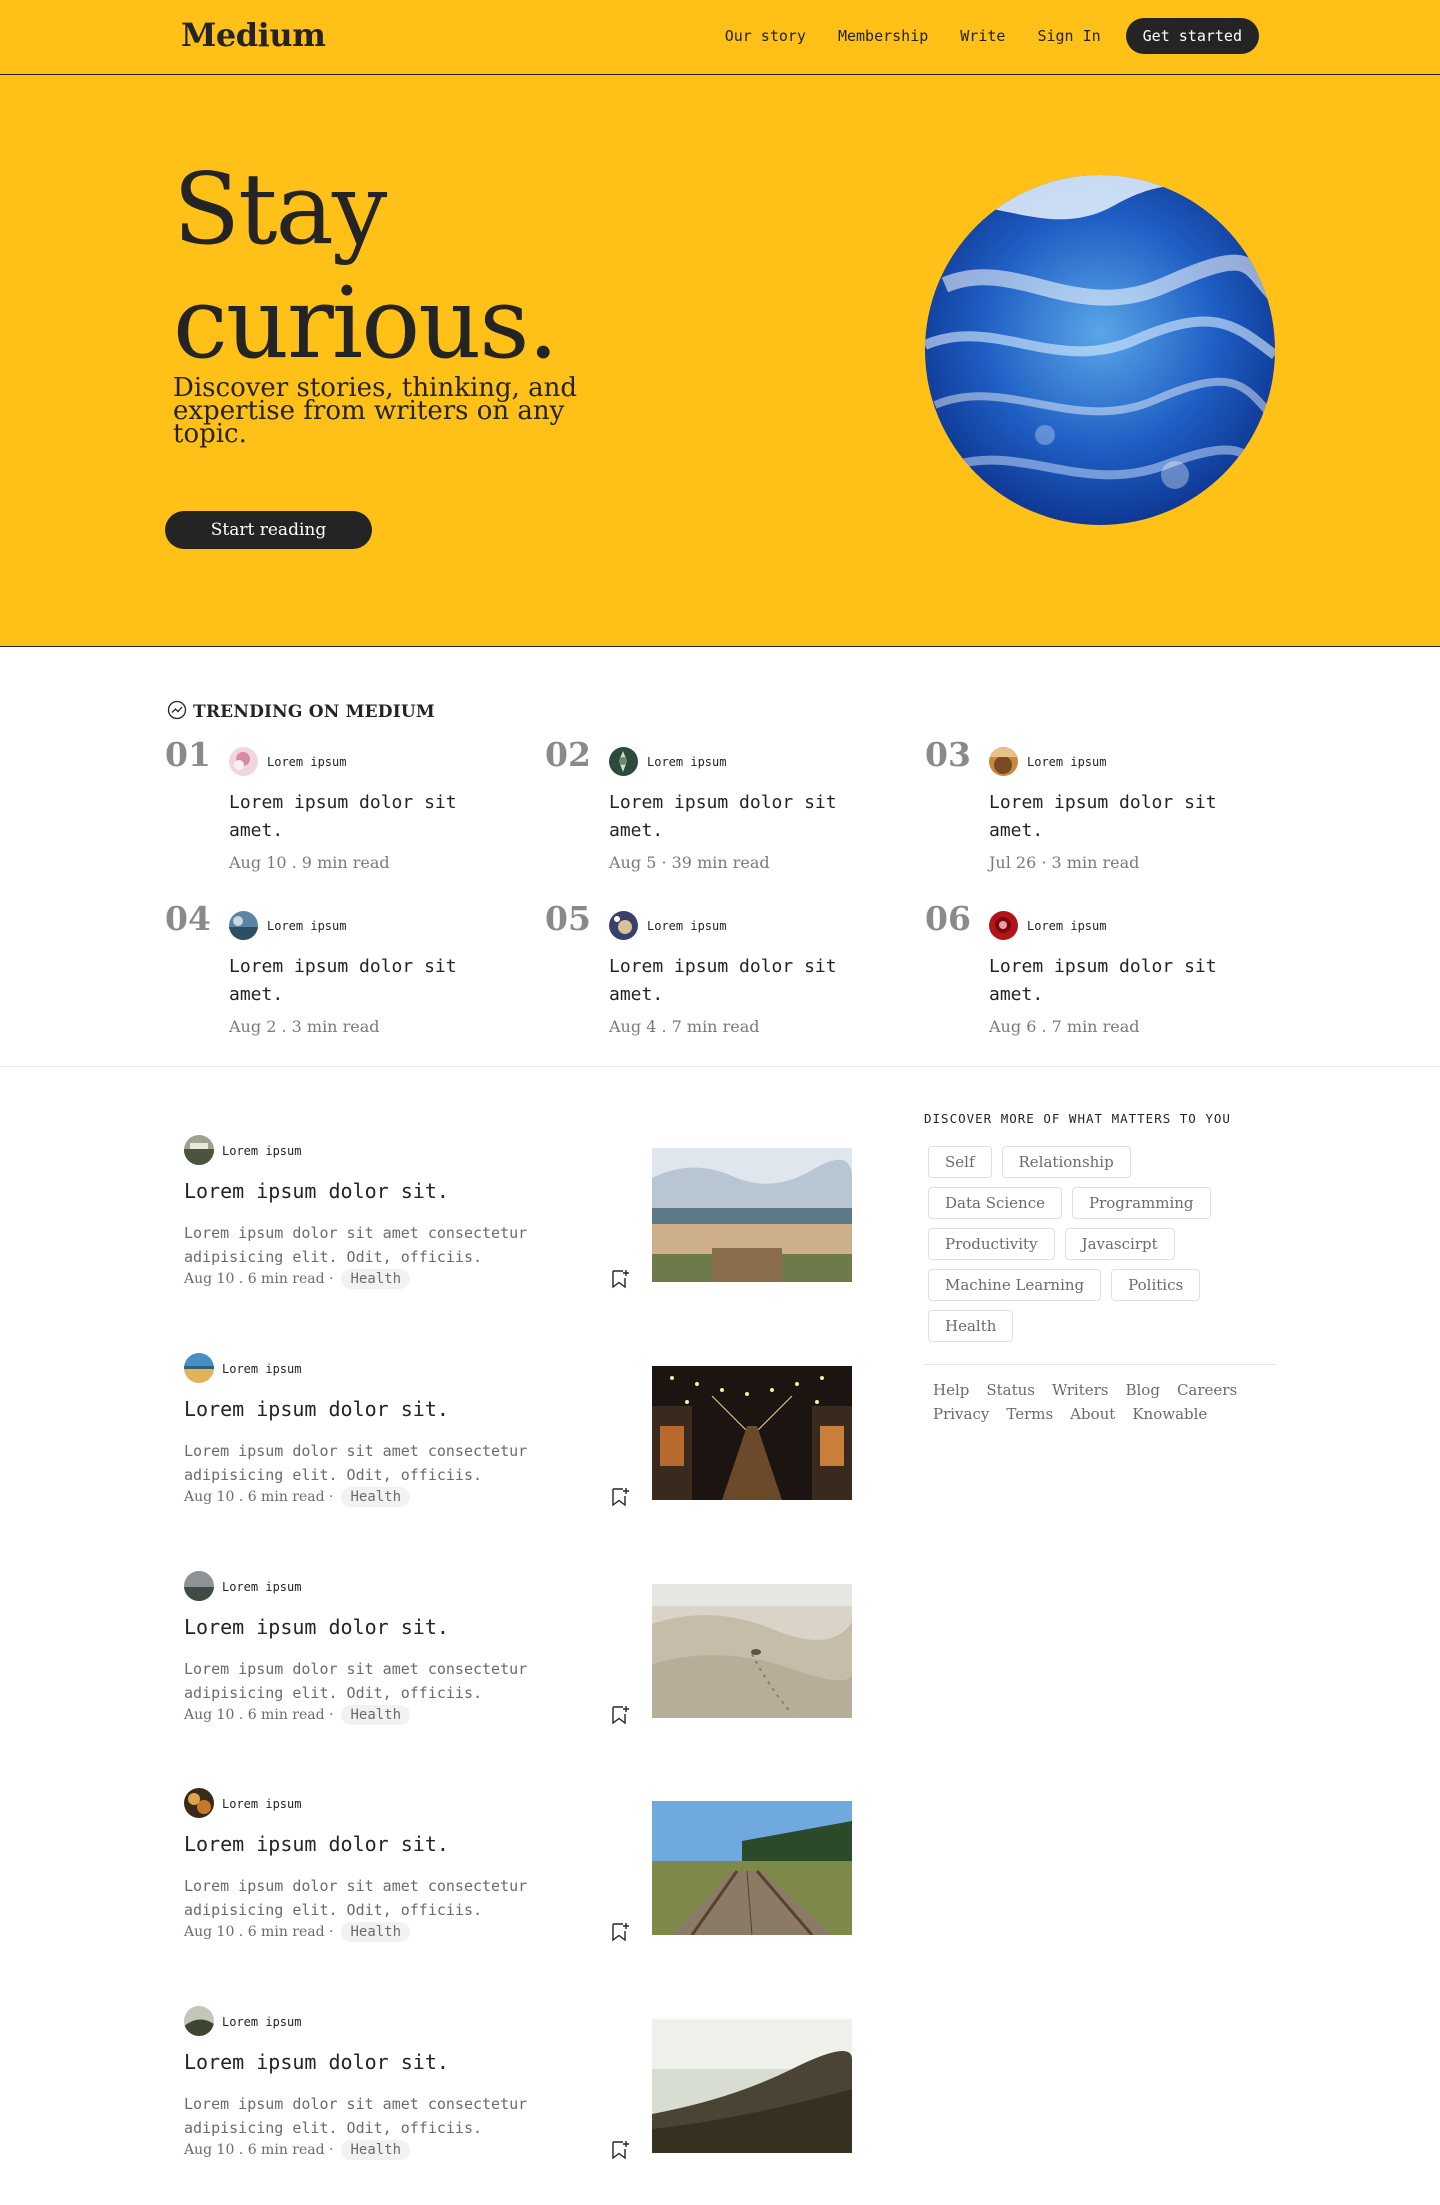 The height and width of the screenshot is (2205, 1440). What do you see at coordinates (1015, 1285) in the screenshot?
I see `topic-tag-machine-learning: Machine Learning` at bounding box center [1015, 1285].